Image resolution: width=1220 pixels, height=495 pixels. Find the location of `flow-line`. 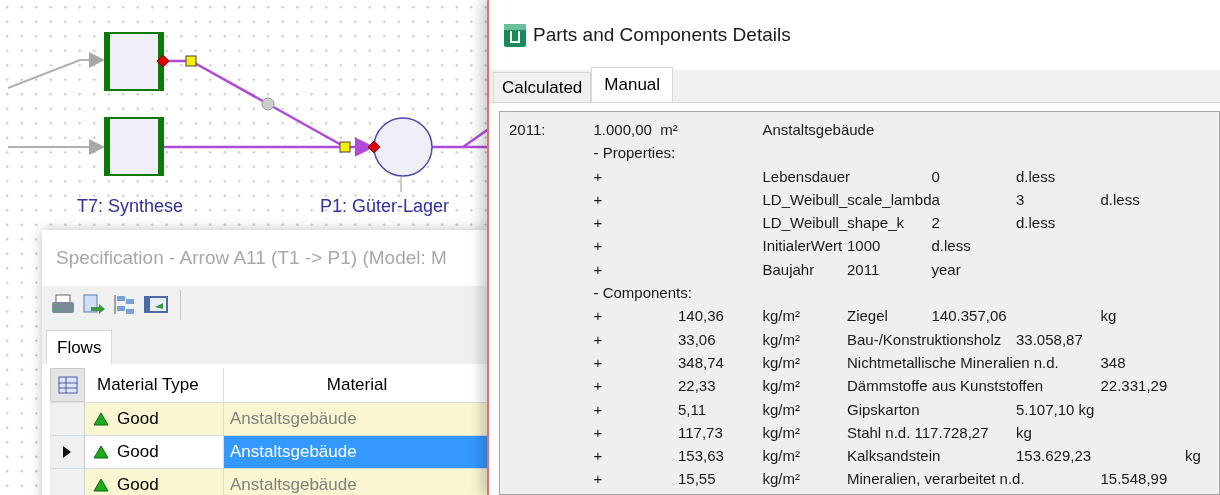

flow-line is located at coordinates (460, 137).